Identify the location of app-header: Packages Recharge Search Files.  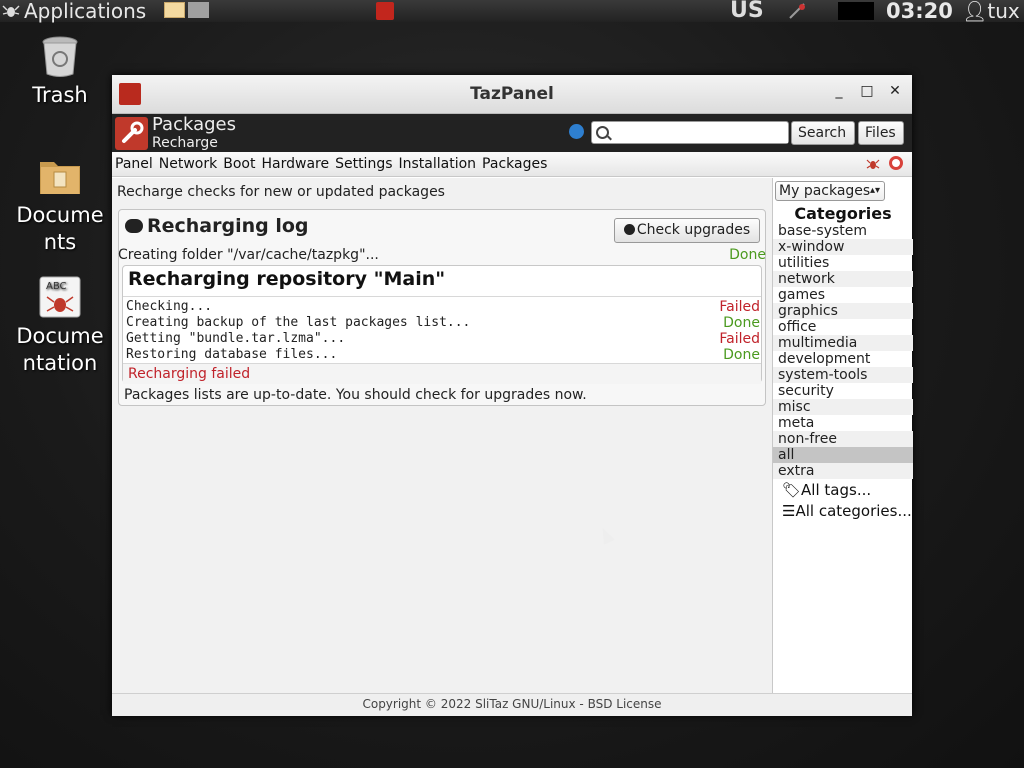
(512, 133).